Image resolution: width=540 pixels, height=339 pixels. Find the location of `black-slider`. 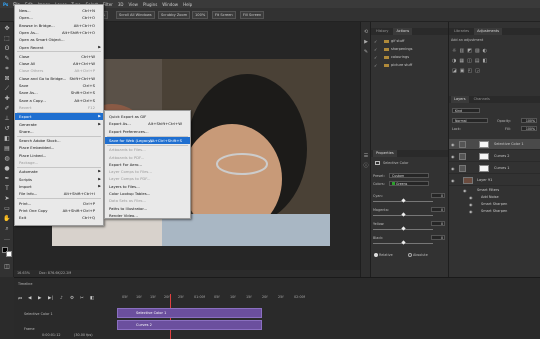

black-slider is located at coordinates (403, 242).